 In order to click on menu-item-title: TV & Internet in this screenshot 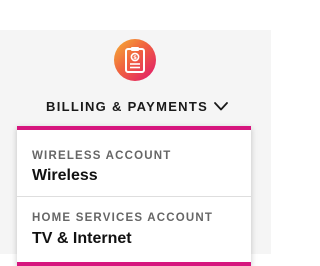, I will do `click(82, 238)`.